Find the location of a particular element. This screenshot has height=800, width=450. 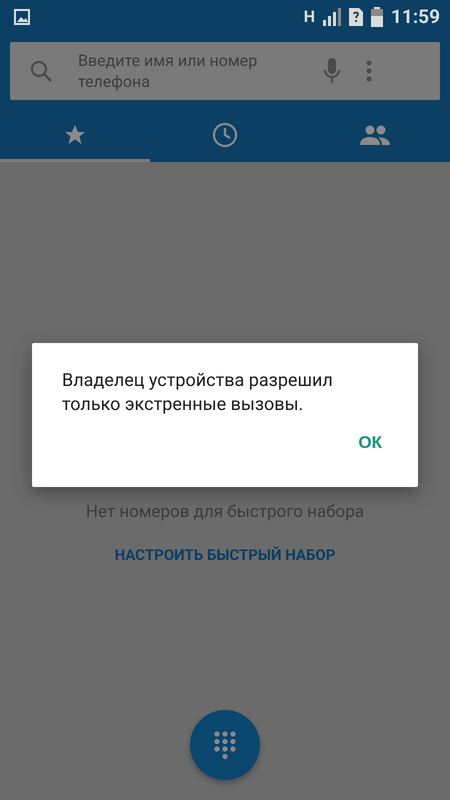

clock-time: 11:59 is located at coordinates (415, 16).